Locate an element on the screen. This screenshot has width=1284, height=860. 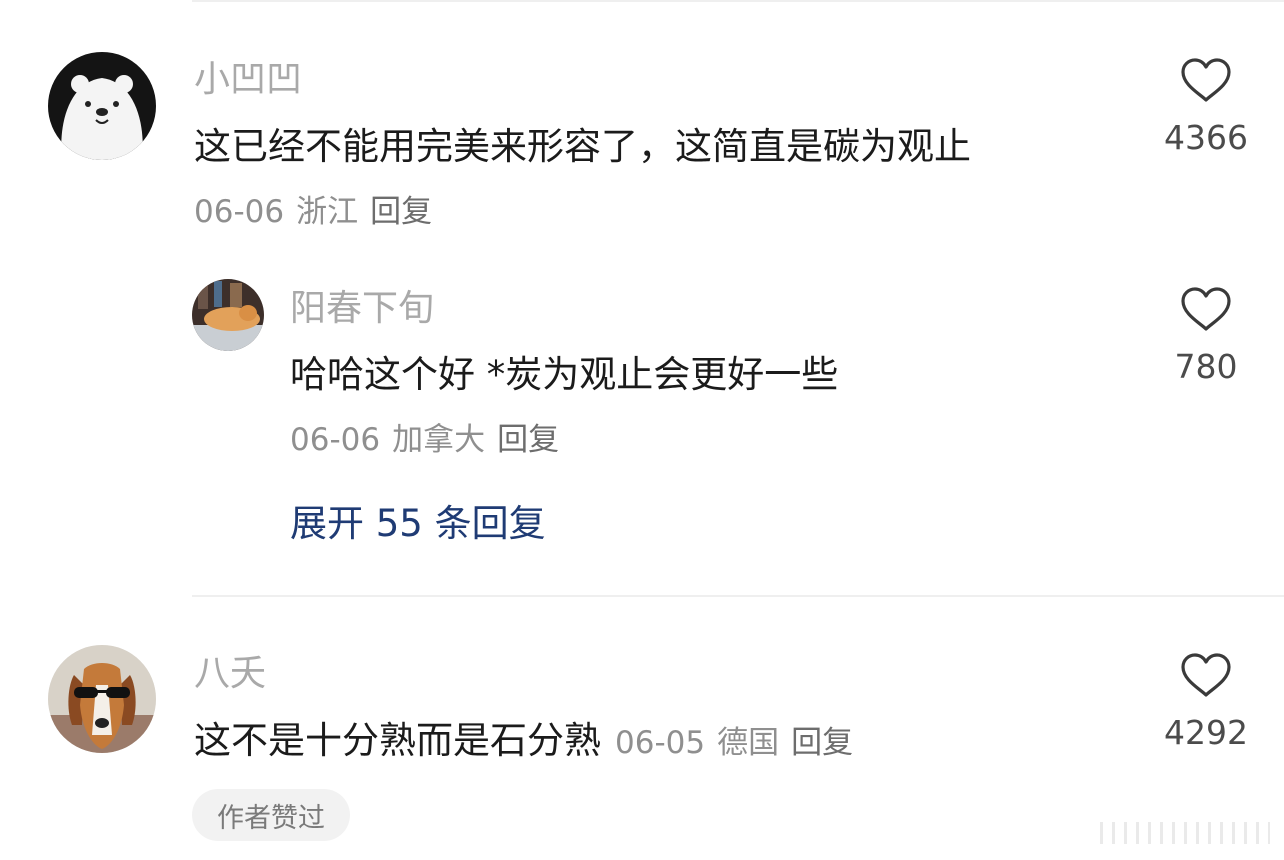
polar-bear-avatar-icon is located at coordinates (102, 106).